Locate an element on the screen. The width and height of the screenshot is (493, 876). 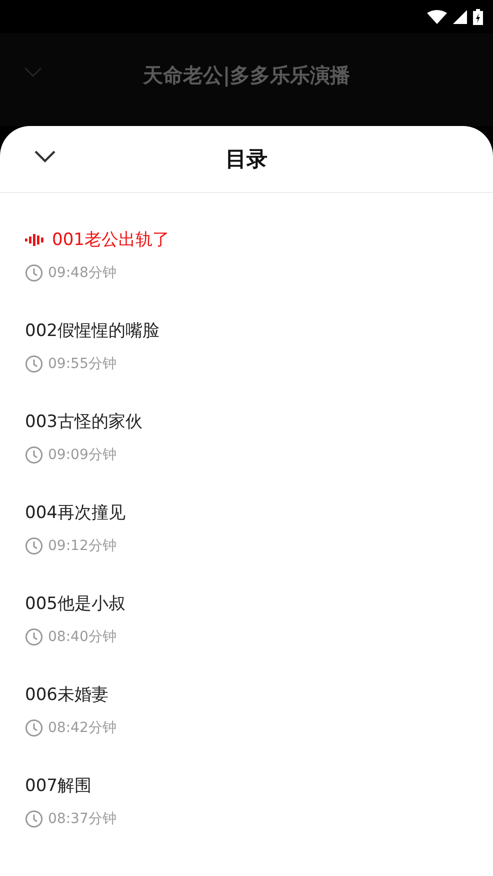
chapter-duration: 08:37分钟 is located at coordinates (82, 819).